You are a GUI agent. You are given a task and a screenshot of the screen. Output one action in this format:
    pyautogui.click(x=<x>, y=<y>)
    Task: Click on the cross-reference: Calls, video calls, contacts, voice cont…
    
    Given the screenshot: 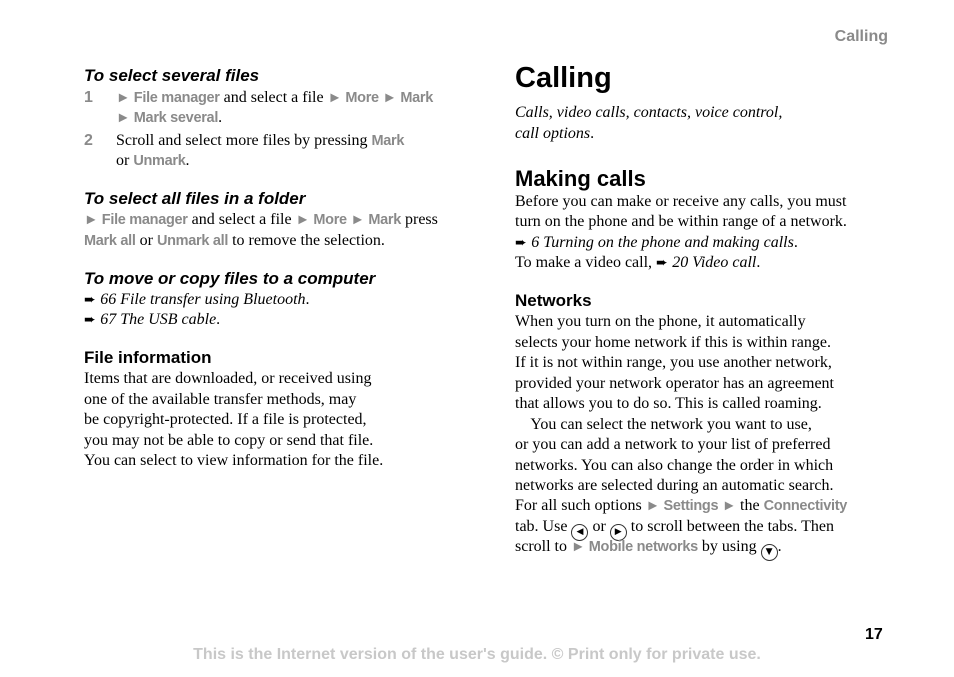 What is the action you would take?
    pyautogui.click(x=649, y=112)
    